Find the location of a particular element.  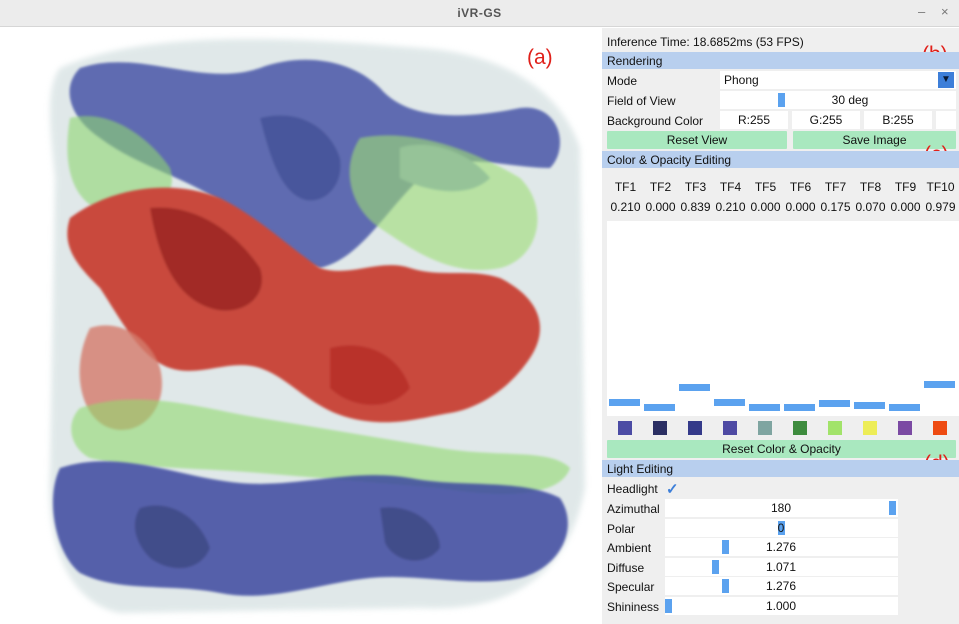

light-slider-value: 0 is located at coordinates (781, 527).